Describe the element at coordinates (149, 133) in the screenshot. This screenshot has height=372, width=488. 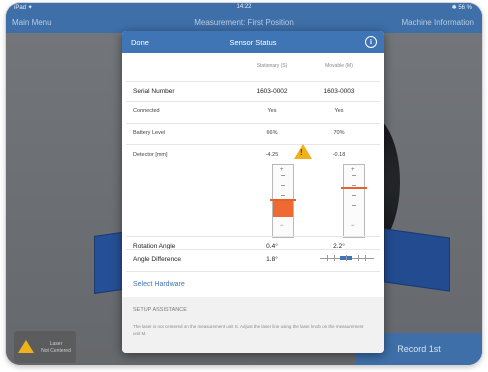
I see `row-label: Battery Level` at that location.